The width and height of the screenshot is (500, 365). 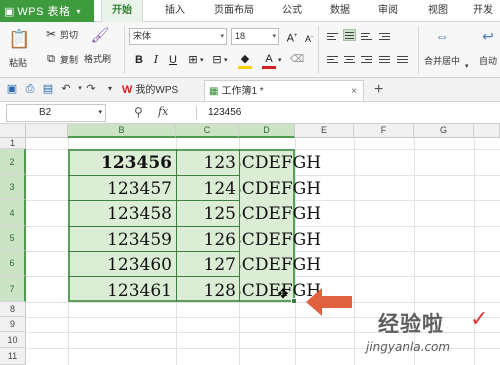 What do you see at coordinates (19, 48) in the screenshot?
I see `paste-button: 📋 粘贴` at bounding box center [19, 48].